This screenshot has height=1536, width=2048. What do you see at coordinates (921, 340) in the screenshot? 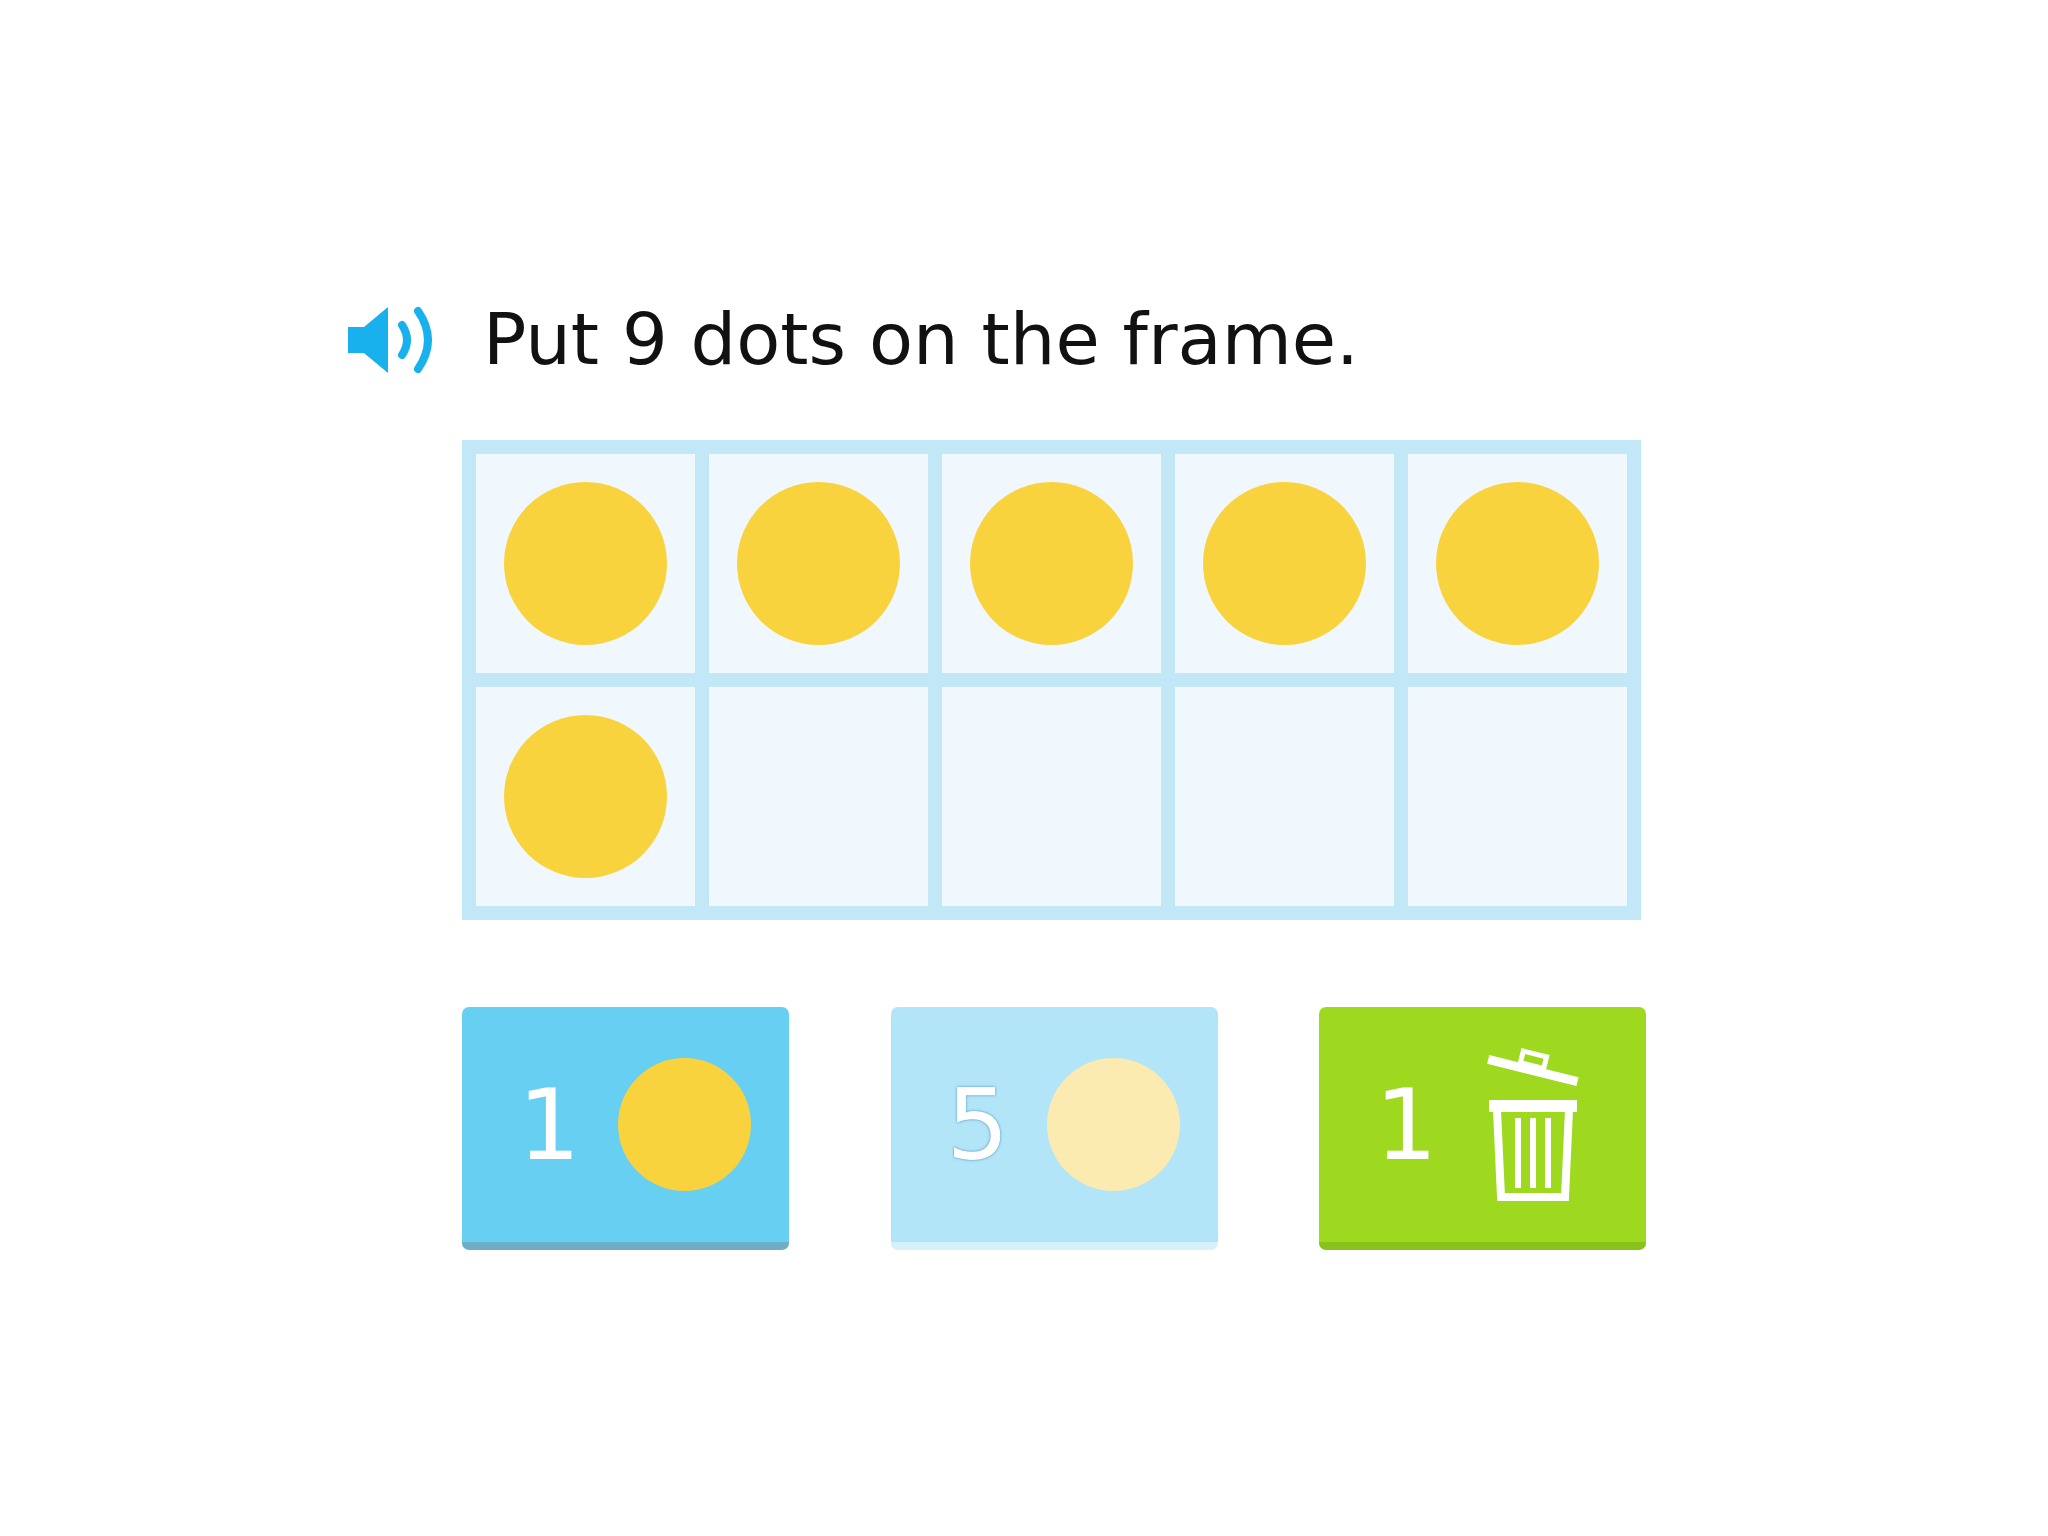
I see `question-prompt: Put 9 dots on the frame.` at bounding box center [921, 340].